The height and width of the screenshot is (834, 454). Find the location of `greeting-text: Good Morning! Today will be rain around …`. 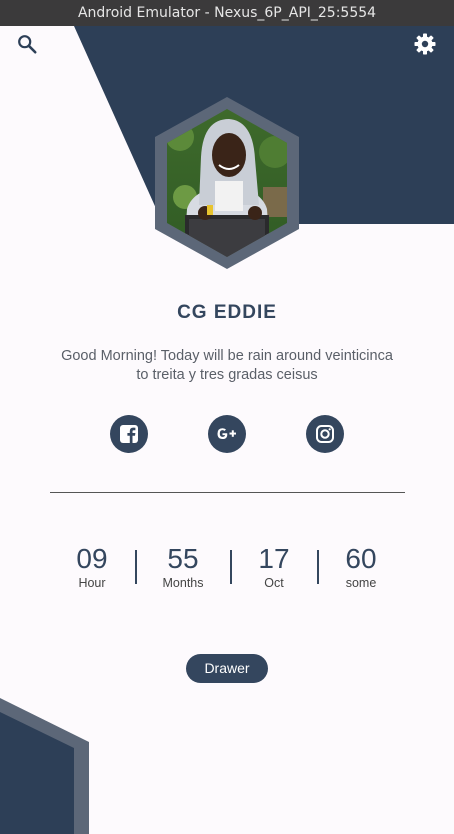

greeting-text: Good Morning! Today will be rain around … is located at coordinates (227, 365).